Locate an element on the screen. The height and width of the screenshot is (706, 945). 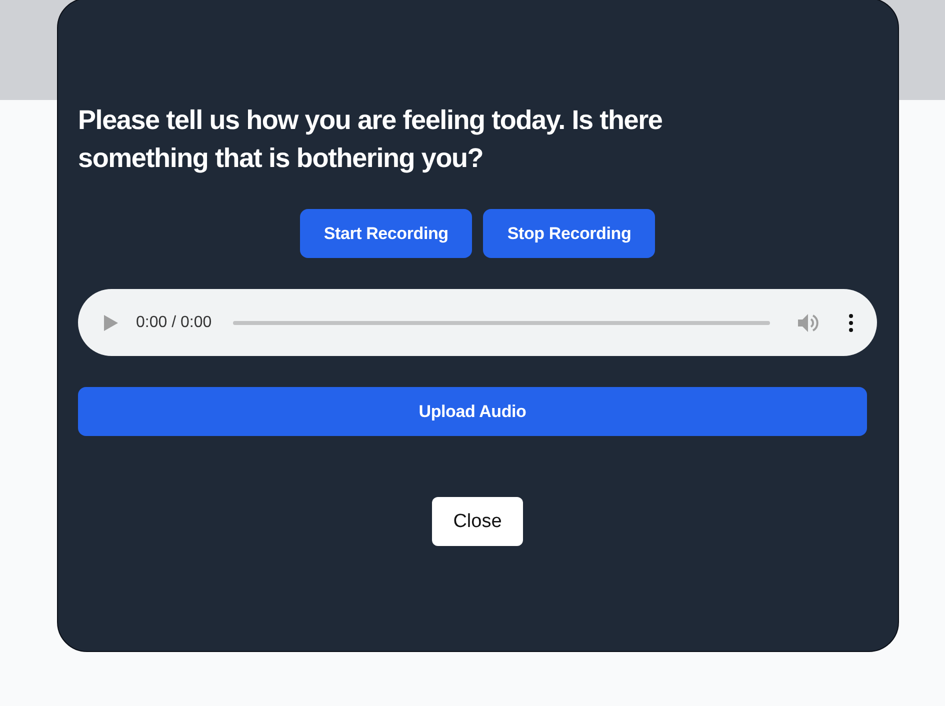
volume-icon is located at coordinates (809, 322).